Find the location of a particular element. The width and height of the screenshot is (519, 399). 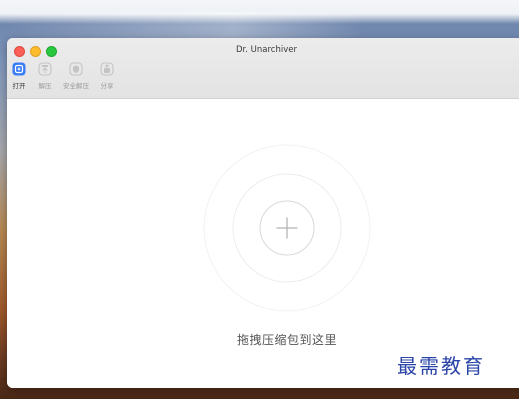

safe-extract-button: 安全解压 is located at coordinates (76, 75).